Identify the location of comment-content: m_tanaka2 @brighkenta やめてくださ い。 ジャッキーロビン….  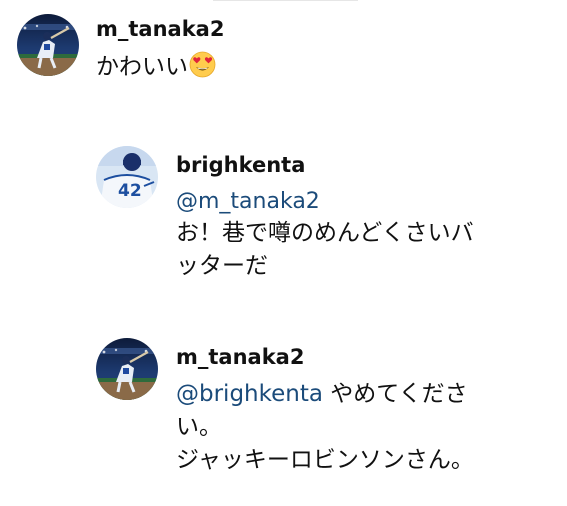
(325, 410).